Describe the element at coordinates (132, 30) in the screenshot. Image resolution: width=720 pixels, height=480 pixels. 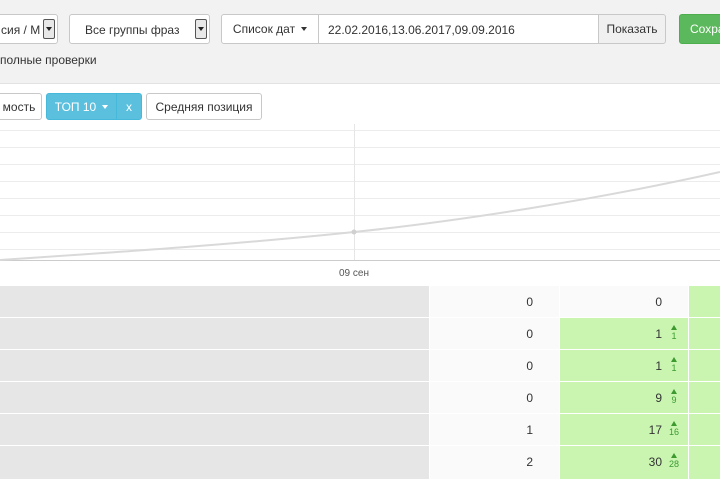
I see `phrase-group-select-value: Все группы фраз` at that location.